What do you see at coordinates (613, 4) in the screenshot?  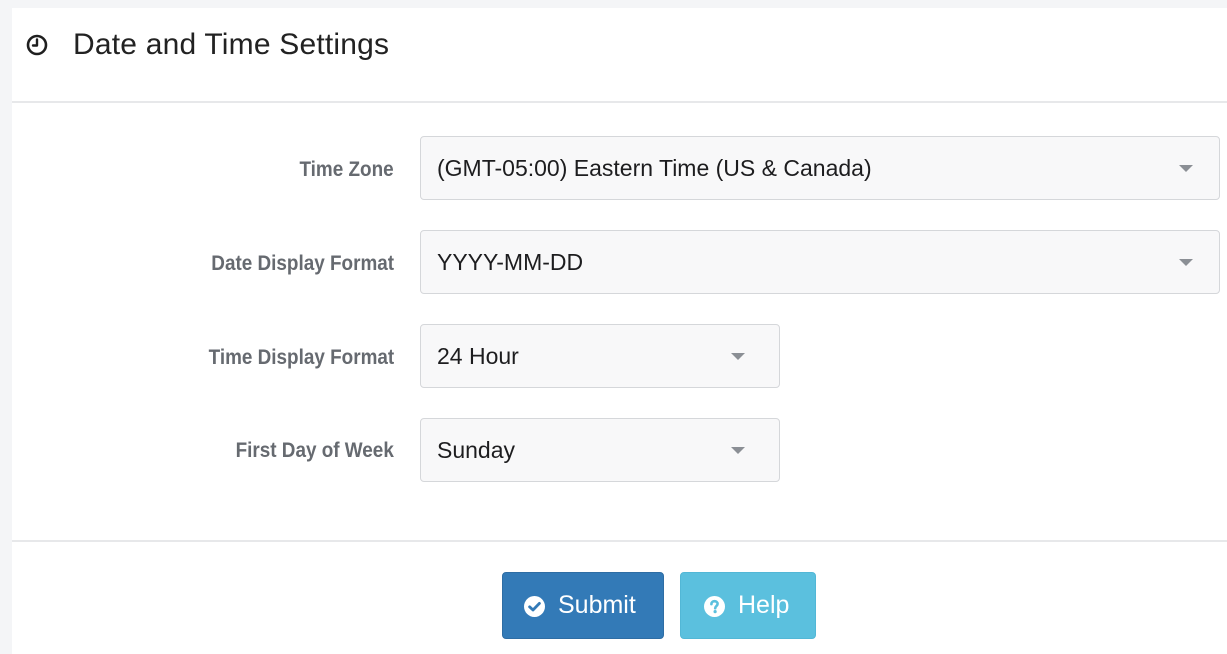 I see `top-background-strip` at bounding box center [613, 4].